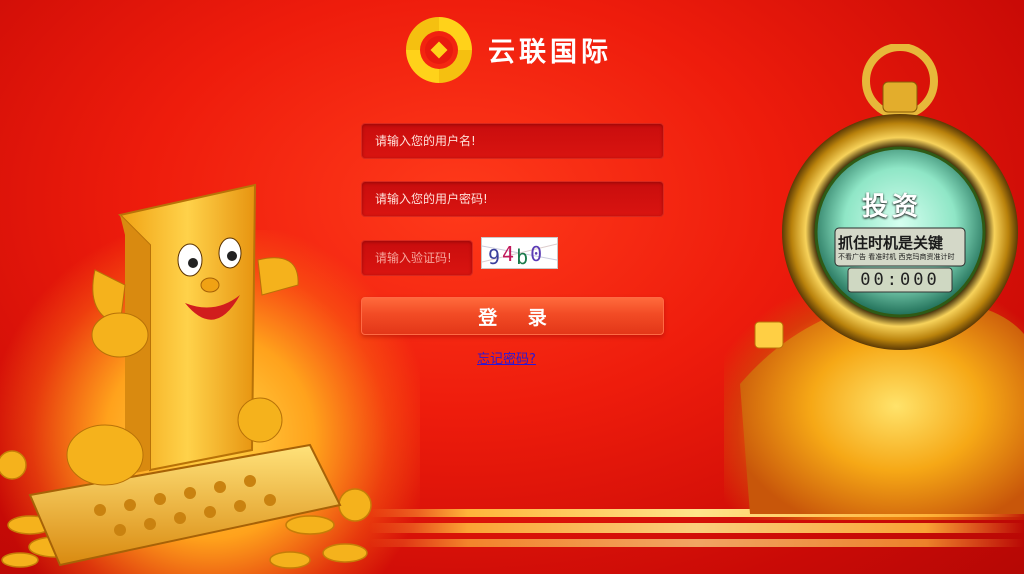 This screenshot has width=1024, height=574. I want to click on swirl-logo-icon, so click(439, 49).